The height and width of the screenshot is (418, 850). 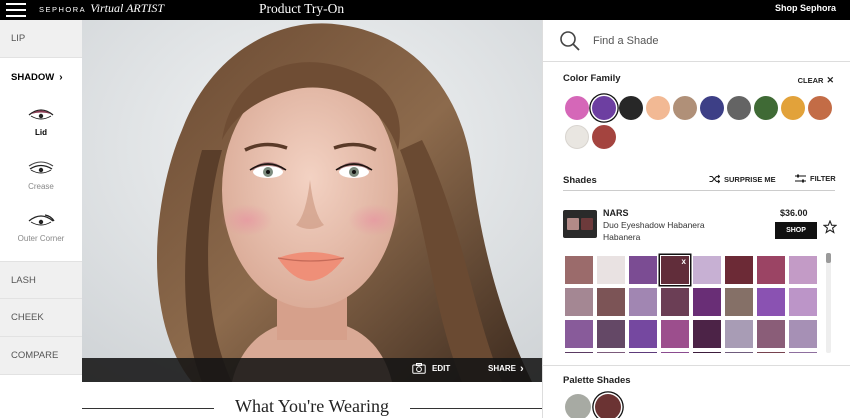 I want to click on filter-sliders-icon, so click(x=800, y=178).